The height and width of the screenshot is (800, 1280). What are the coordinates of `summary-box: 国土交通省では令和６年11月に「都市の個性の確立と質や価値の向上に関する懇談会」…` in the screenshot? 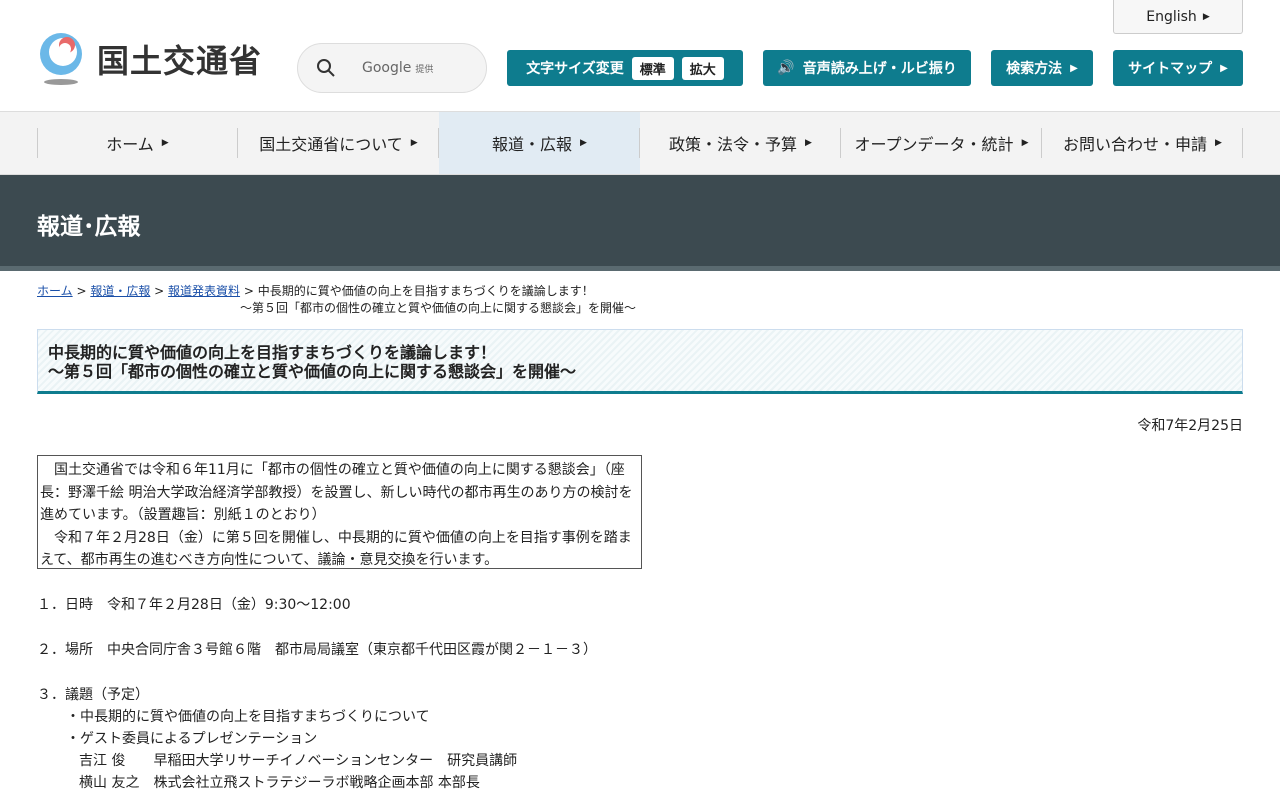 It's located at (339, 512).